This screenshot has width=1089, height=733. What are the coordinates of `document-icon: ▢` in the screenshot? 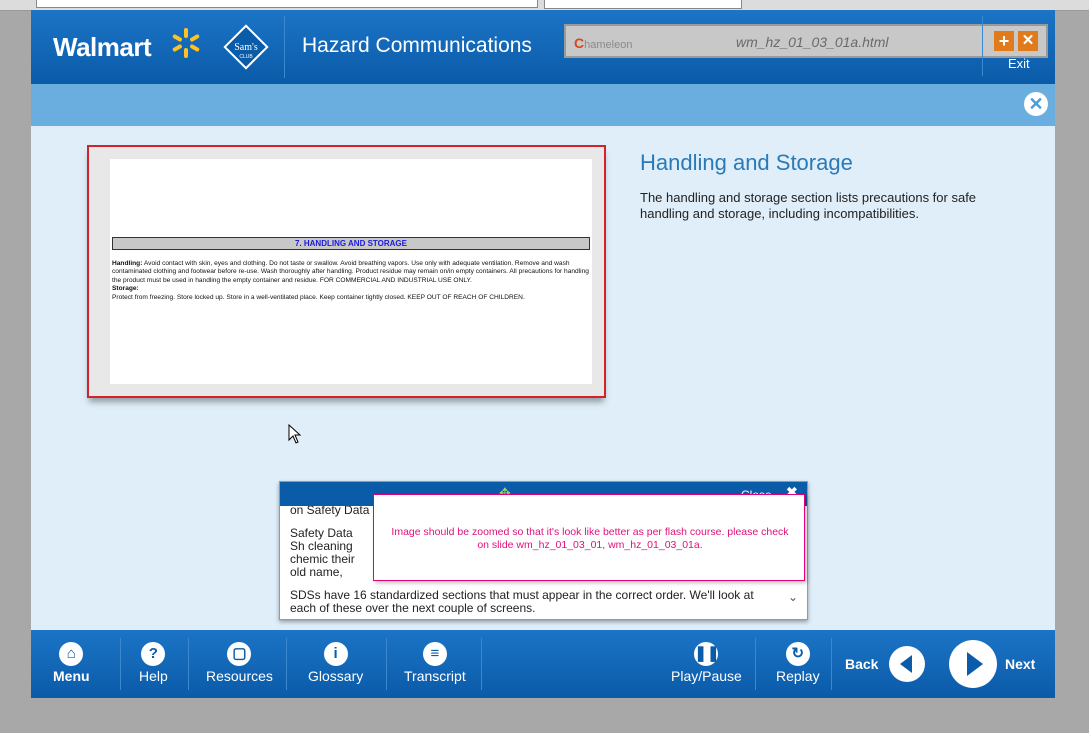 It's located at (239, 654).